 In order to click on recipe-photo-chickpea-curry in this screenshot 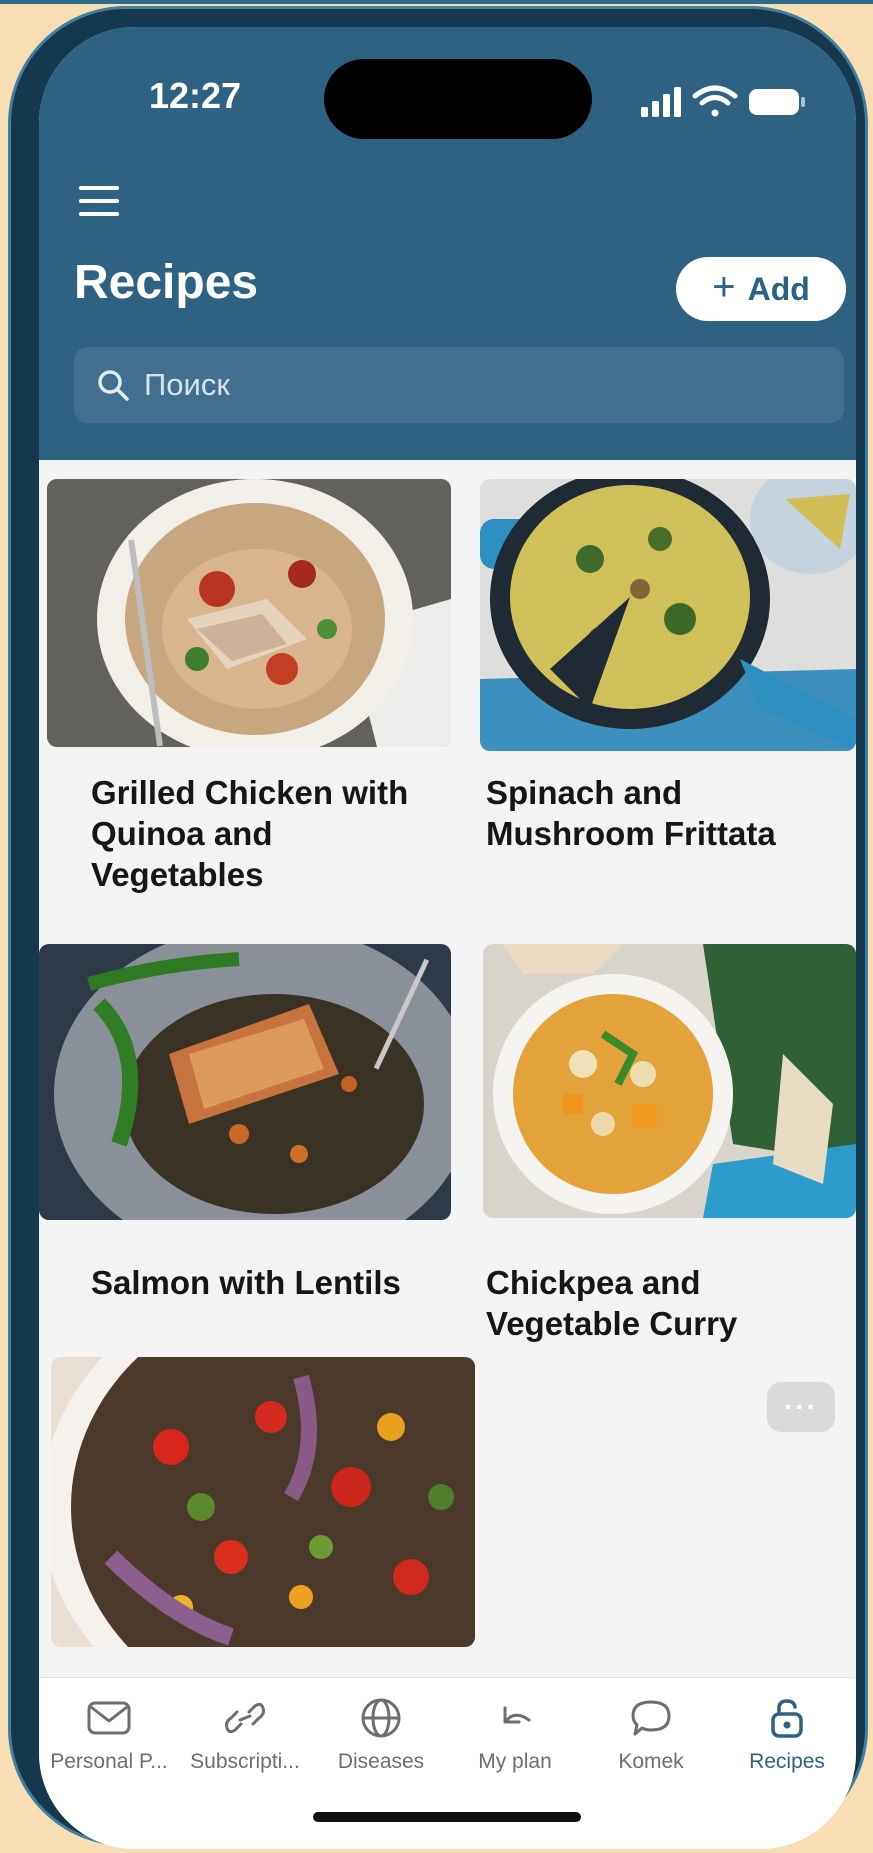, I will do `click(669, 1081)`.